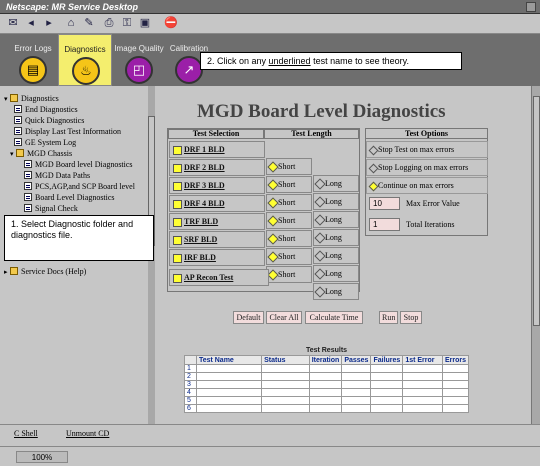  I want to click on forward-icon: ▸, so click(49, 23).